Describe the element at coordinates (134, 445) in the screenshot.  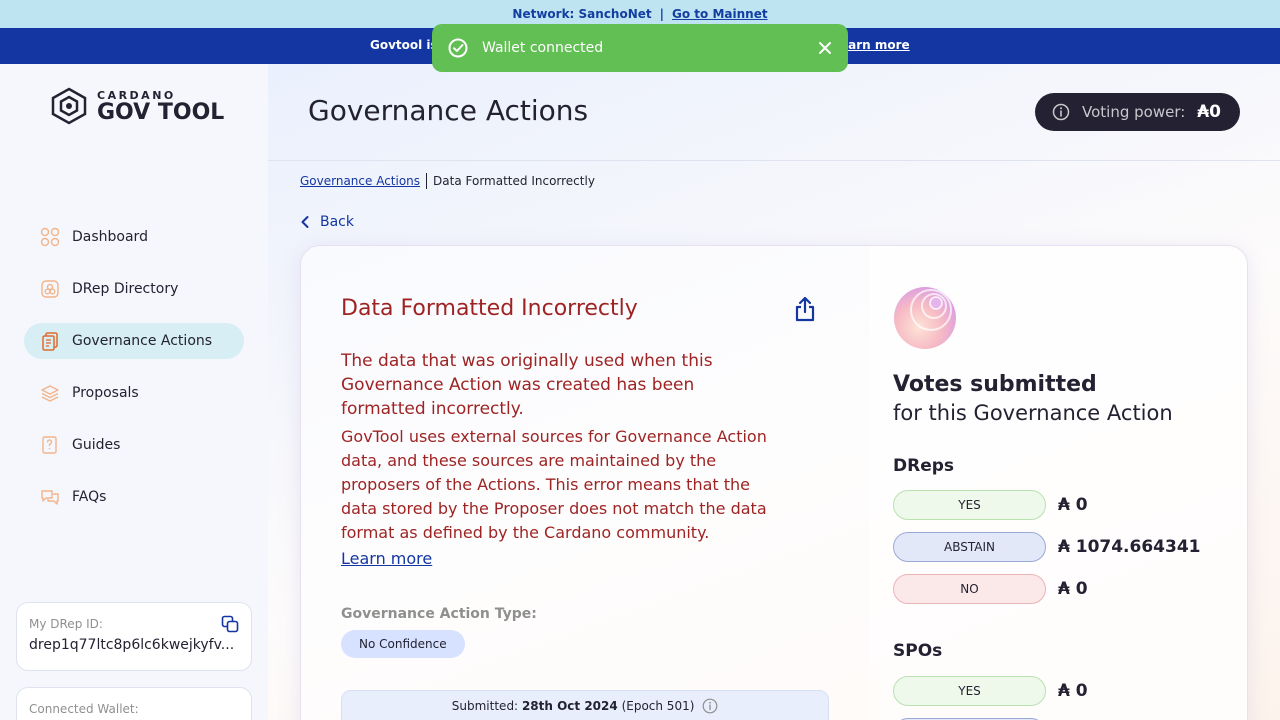
I see `sidebar-item-guides: Guides` at that location.